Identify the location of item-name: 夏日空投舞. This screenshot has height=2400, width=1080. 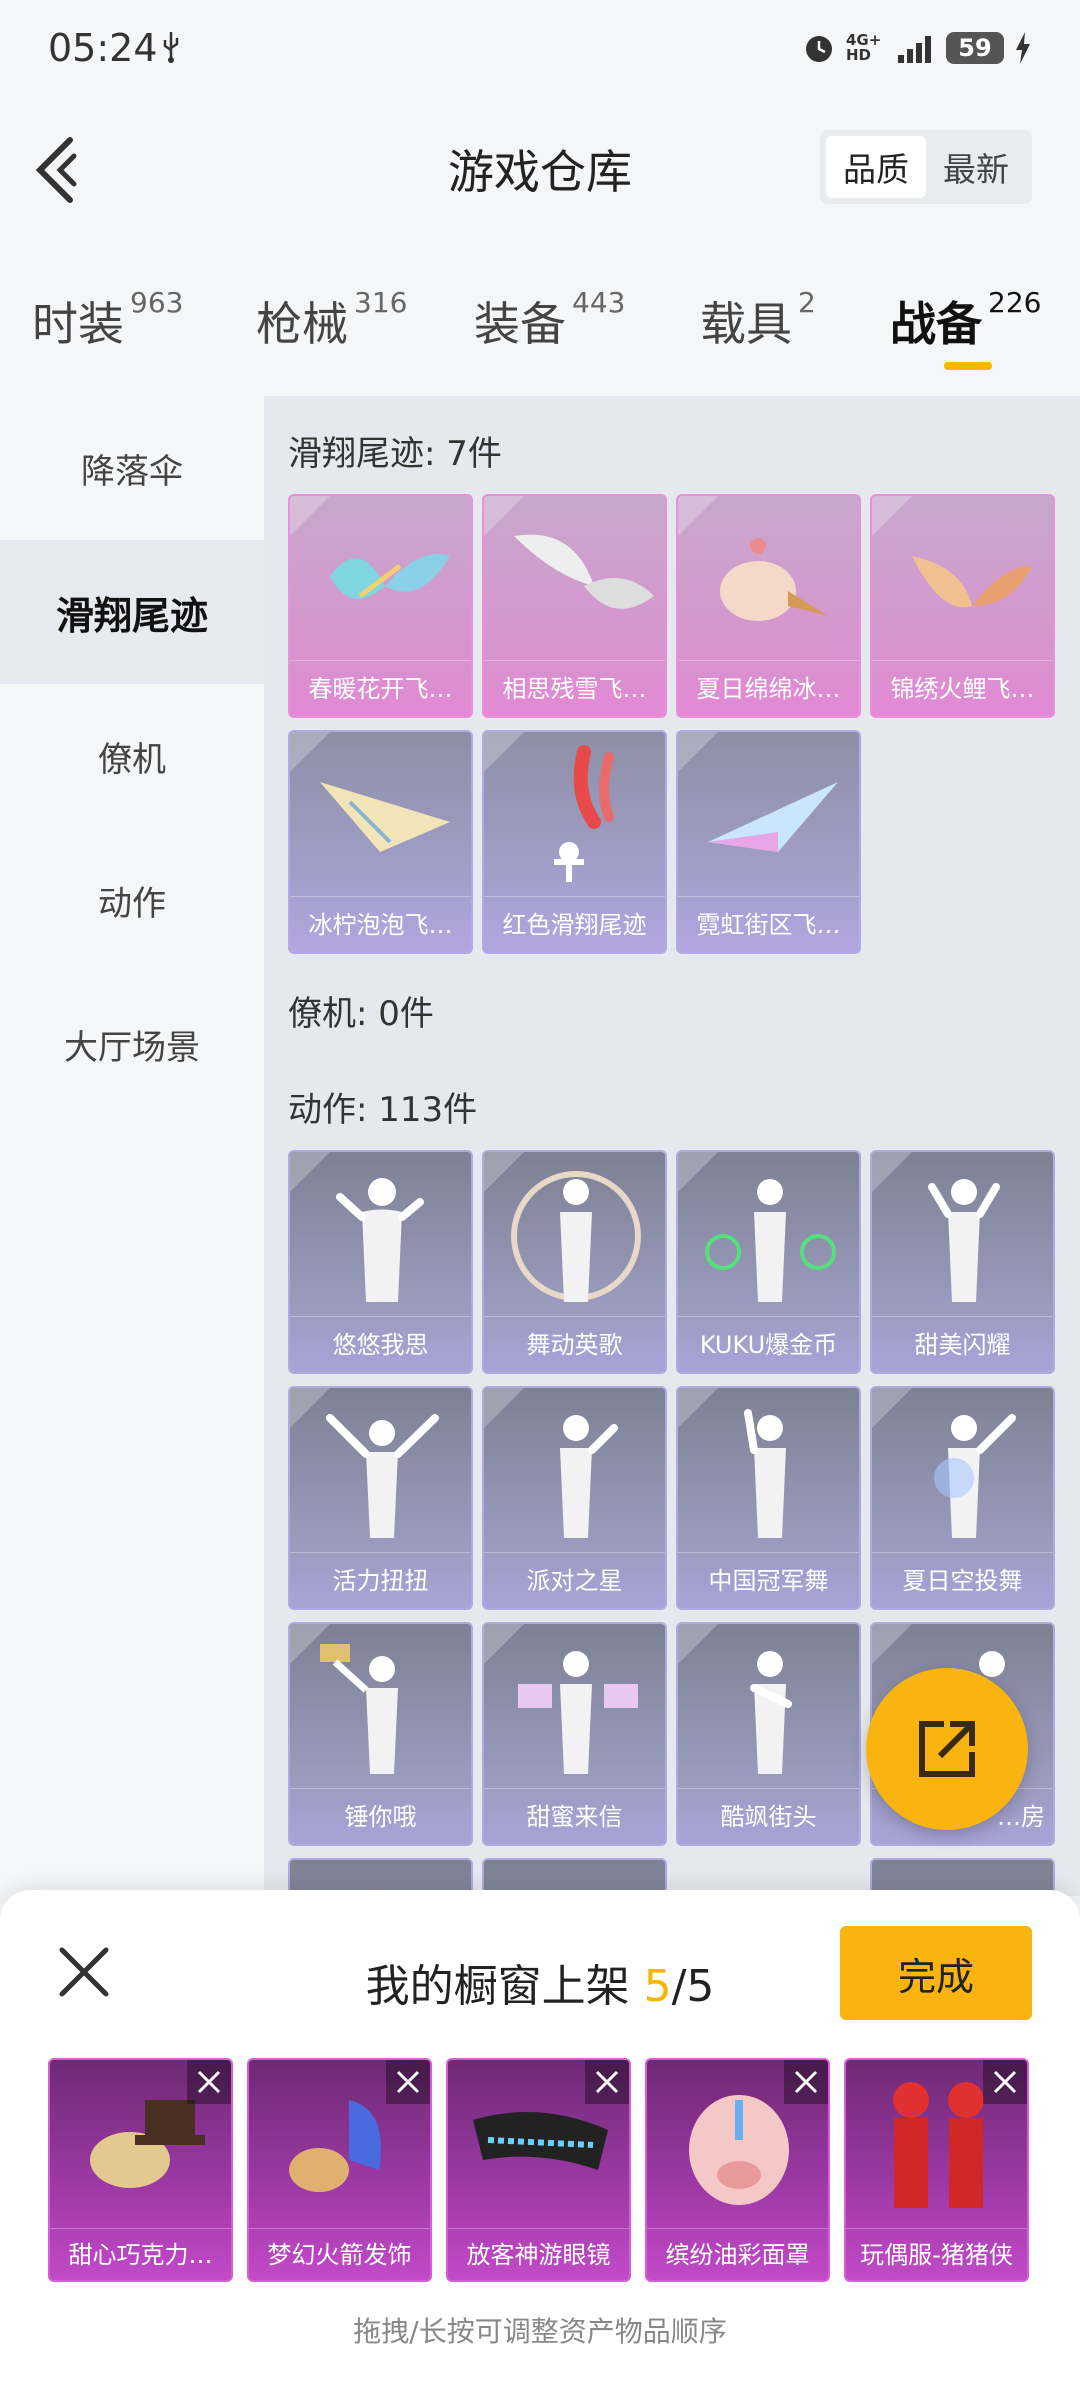
(962, 1580).